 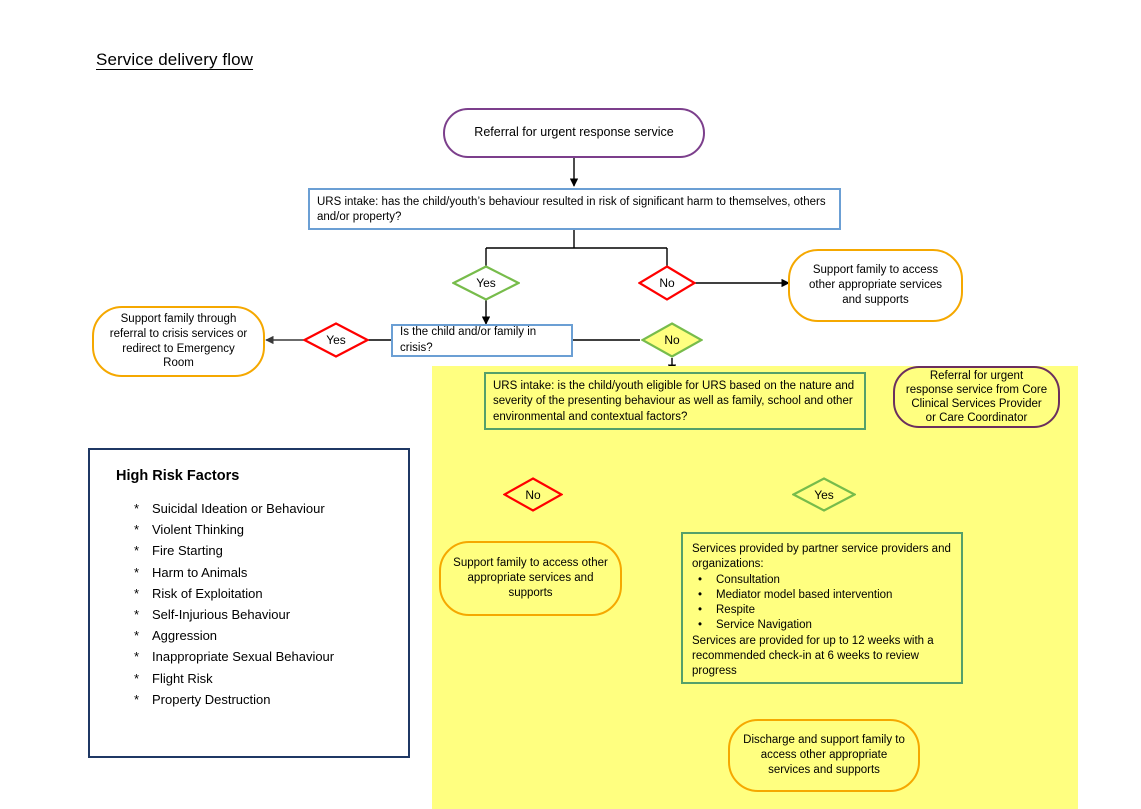 I want to click on decision-eligibility-no-label: No, so click(x=533, y=494).